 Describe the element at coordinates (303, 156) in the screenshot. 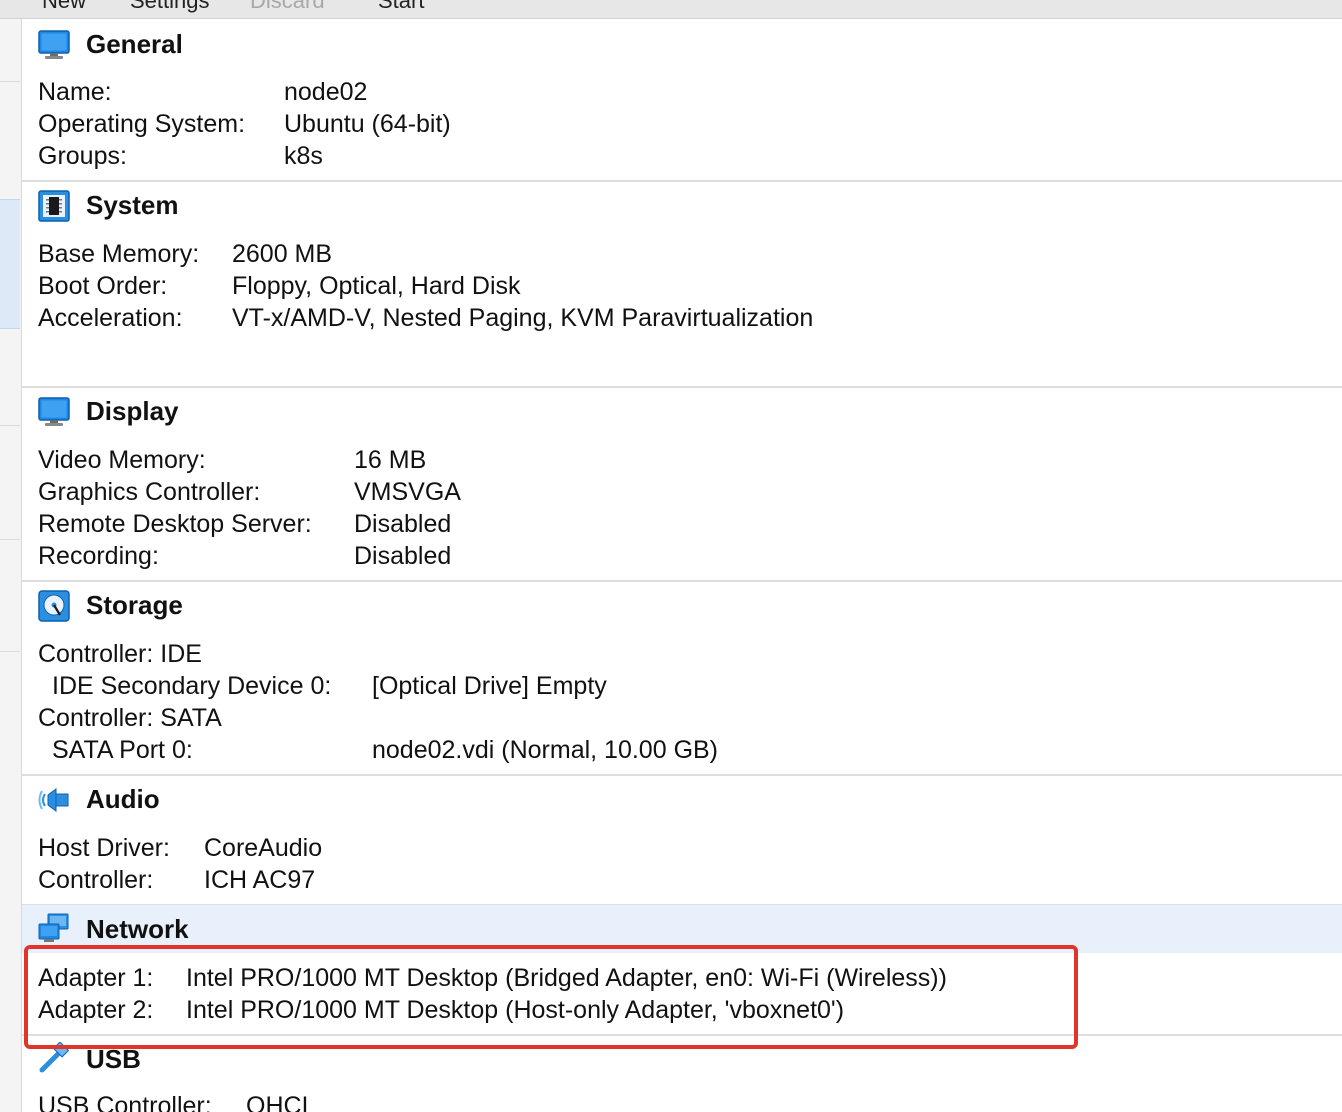

I see `general-groups-value: k8s` at that location.